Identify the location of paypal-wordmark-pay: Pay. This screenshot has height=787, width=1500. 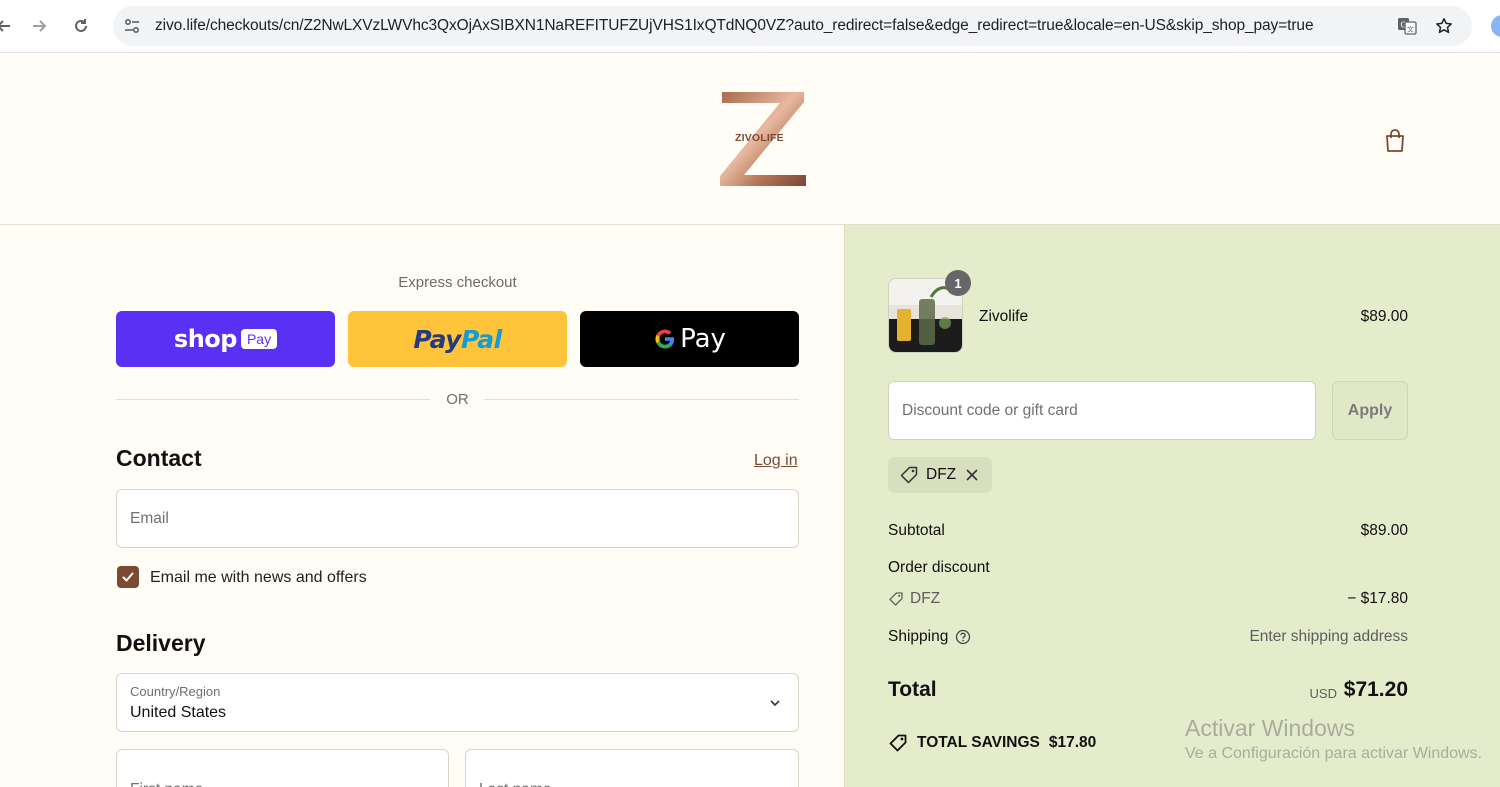
(437, 339).